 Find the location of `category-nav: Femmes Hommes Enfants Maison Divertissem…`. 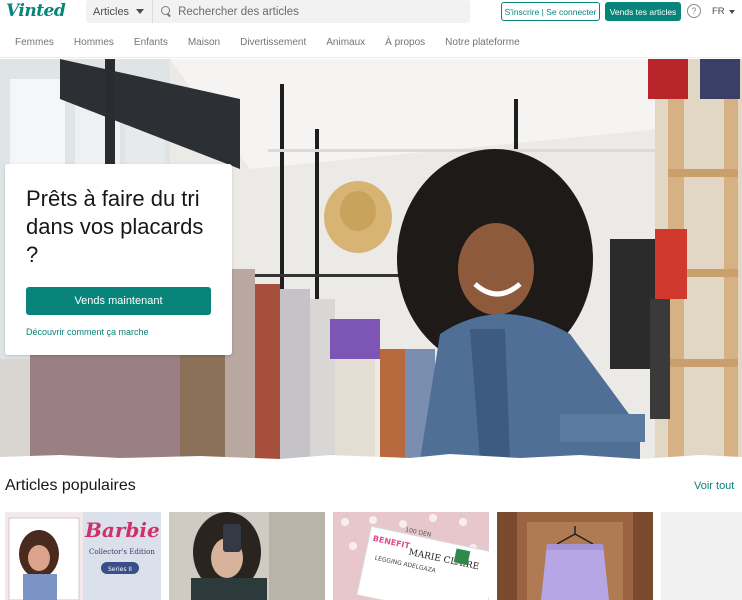

category-nav: Femmes Hommes Enfants Maison Divertissem… is located at coordinates (371, 43).